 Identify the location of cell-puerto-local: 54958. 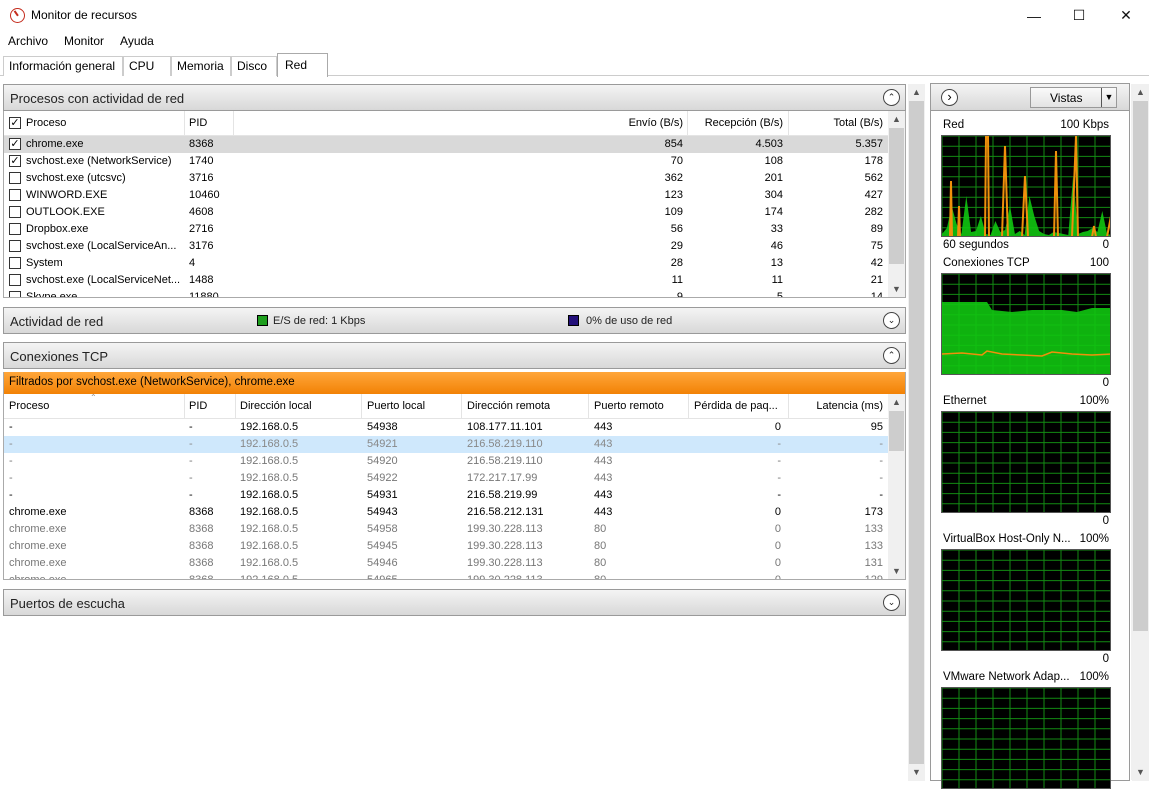
(382, 529).